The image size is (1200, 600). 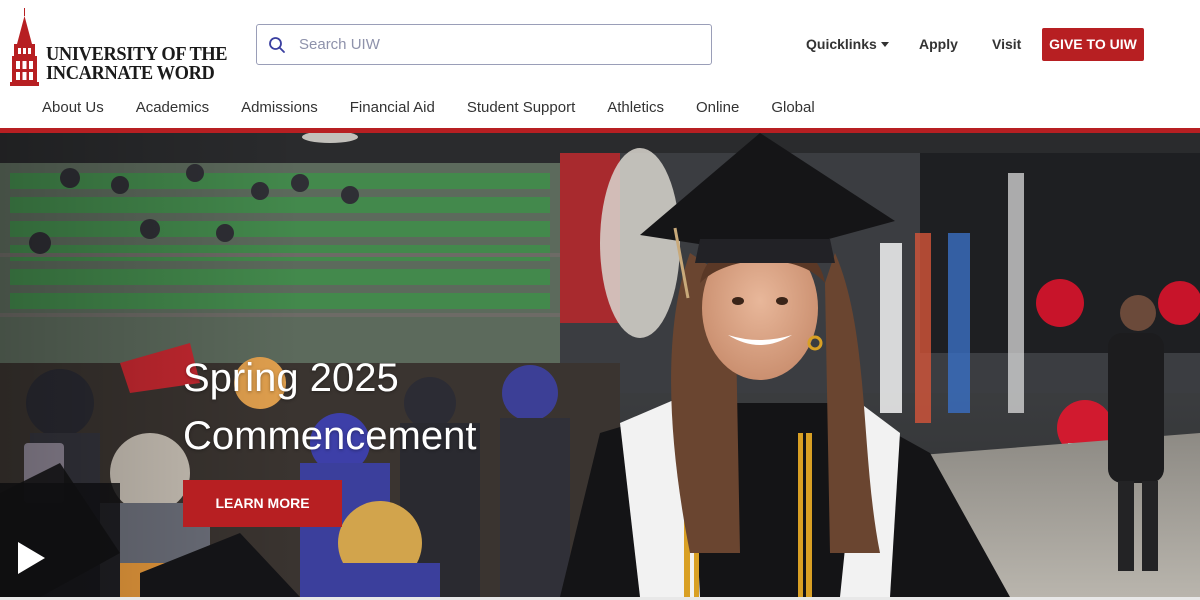 I want to click on search-icon, so click(x=277, y=45).